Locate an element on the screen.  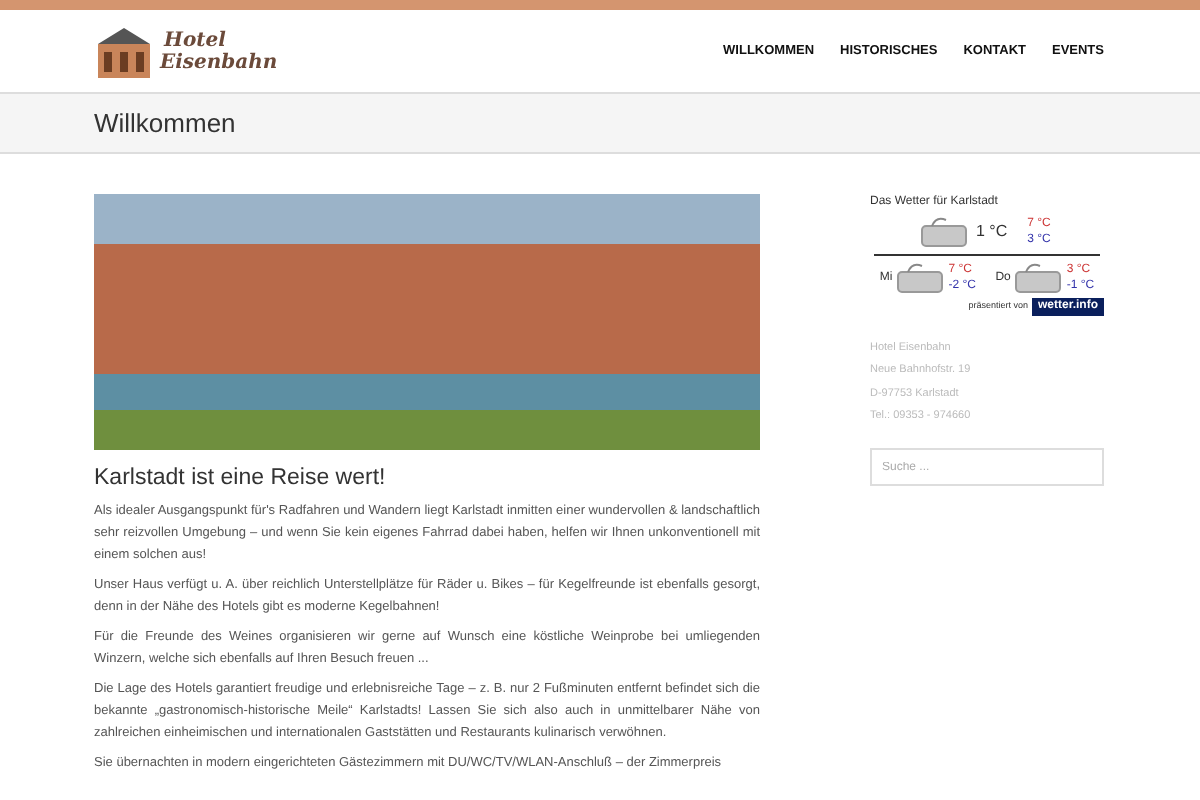
page-title: Willkommen is located at coordinates (165, 123).